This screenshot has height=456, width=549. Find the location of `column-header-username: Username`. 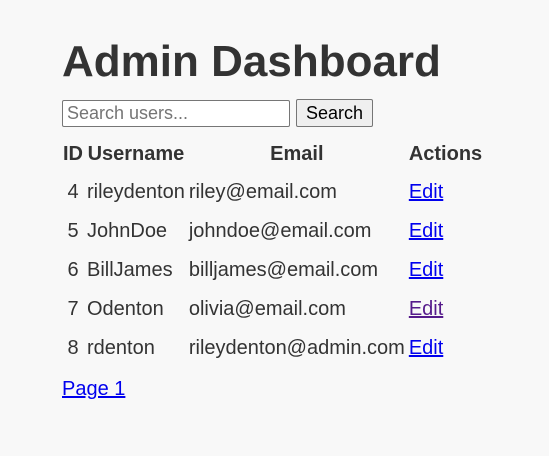

column-header-username: Username is located at coordinates (136, 154).